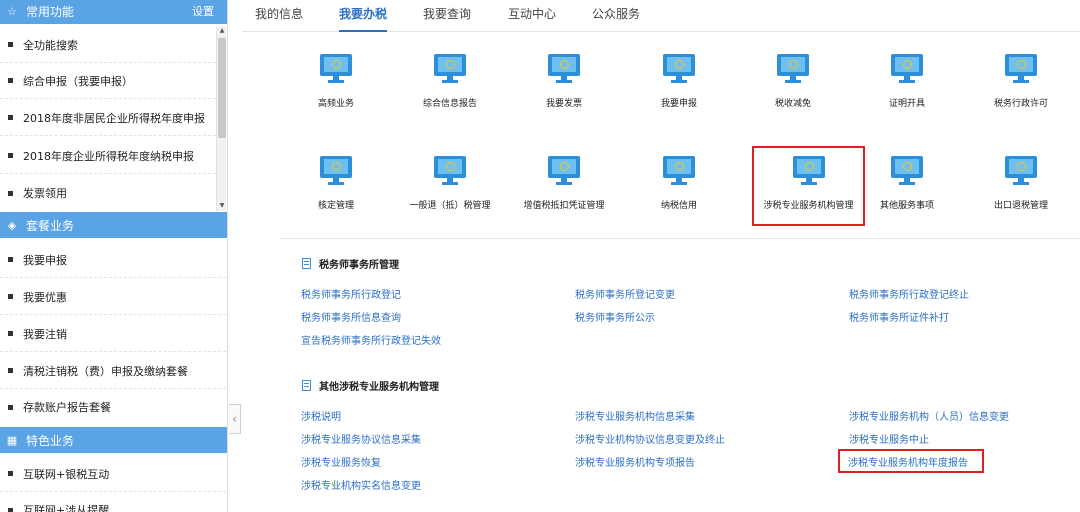 The height and width of the screenshot is (512, 1080). I want to click on group-title-other-agency: 其他涉税专业服务机构管理, so click(370, 385).